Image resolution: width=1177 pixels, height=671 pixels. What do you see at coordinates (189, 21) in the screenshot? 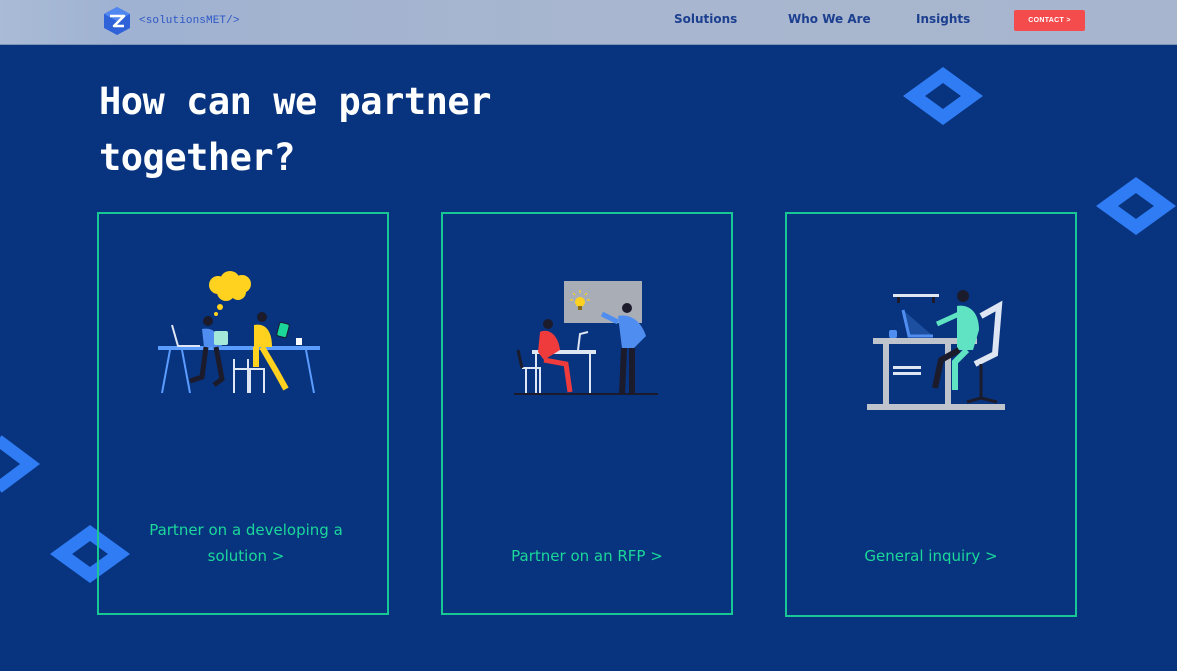
I see `logo-text: <solutionsMET/>` at bounding box center [189, 21].